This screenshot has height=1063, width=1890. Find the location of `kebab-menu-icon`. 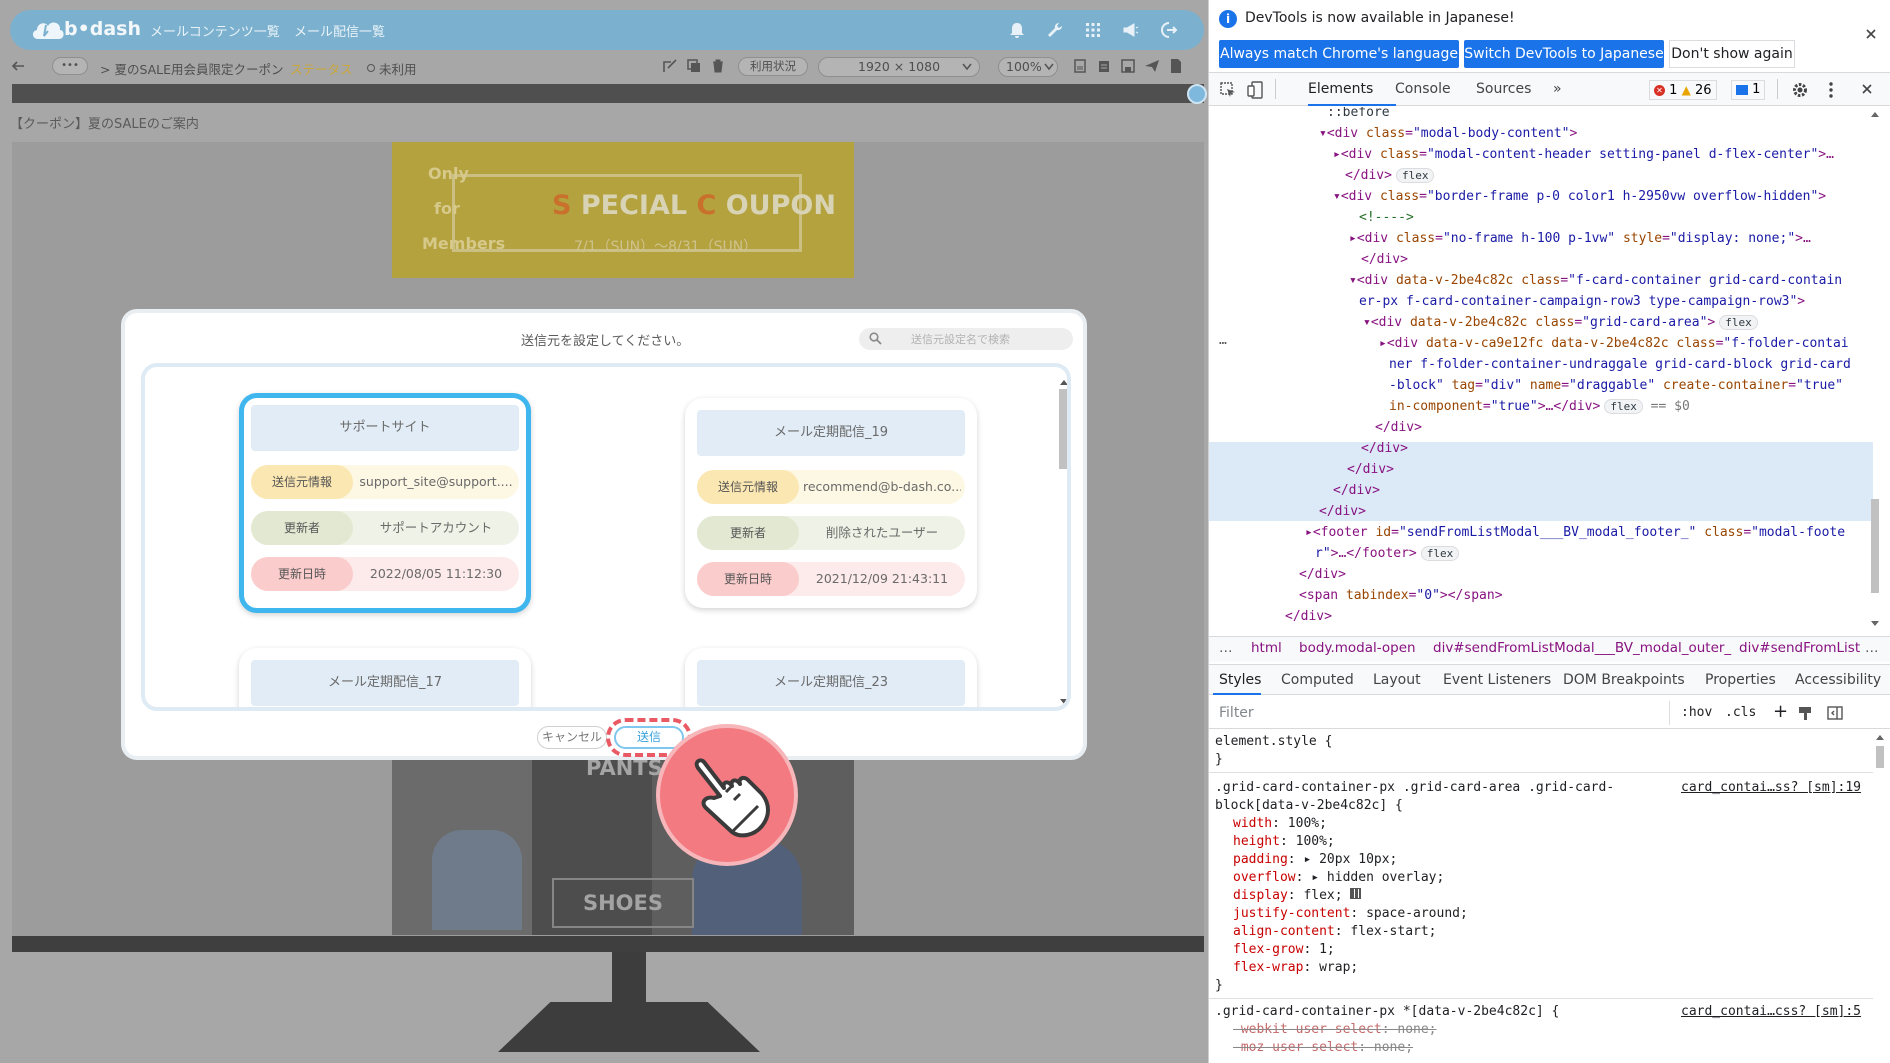

kebab-menu-icon is located at coordinates (1831, 90).